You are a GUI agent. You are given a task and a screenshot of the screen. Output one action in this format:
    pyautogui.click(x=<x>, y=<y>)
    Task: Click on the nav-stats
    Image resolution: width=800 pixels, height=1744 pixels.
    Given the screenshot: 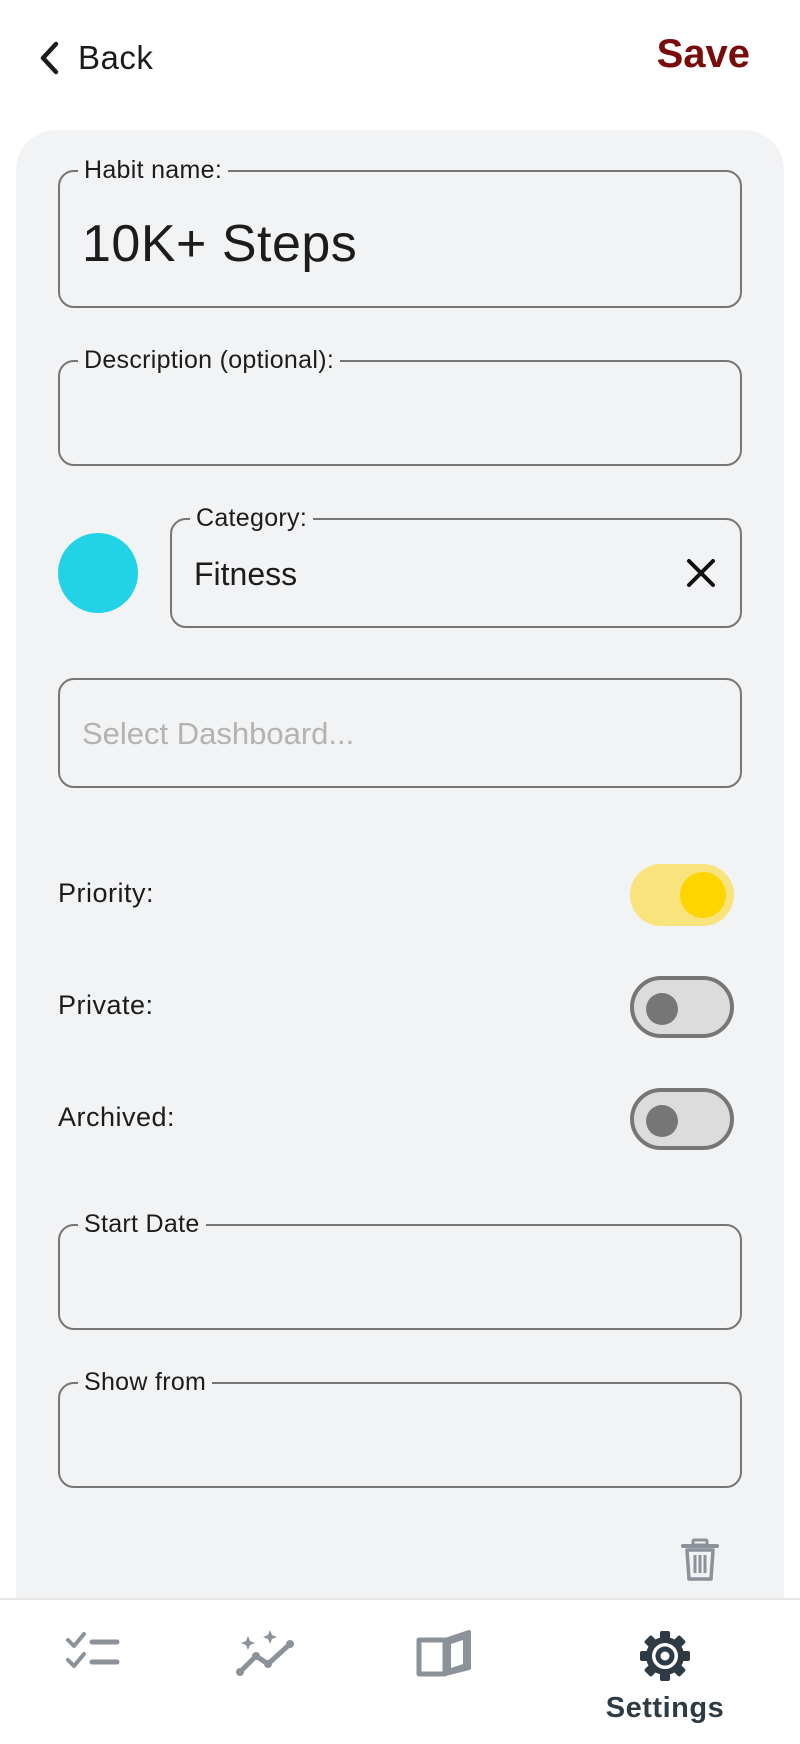 What is the action you would take?
    pyautogui.click(x=267, y=1672)
    